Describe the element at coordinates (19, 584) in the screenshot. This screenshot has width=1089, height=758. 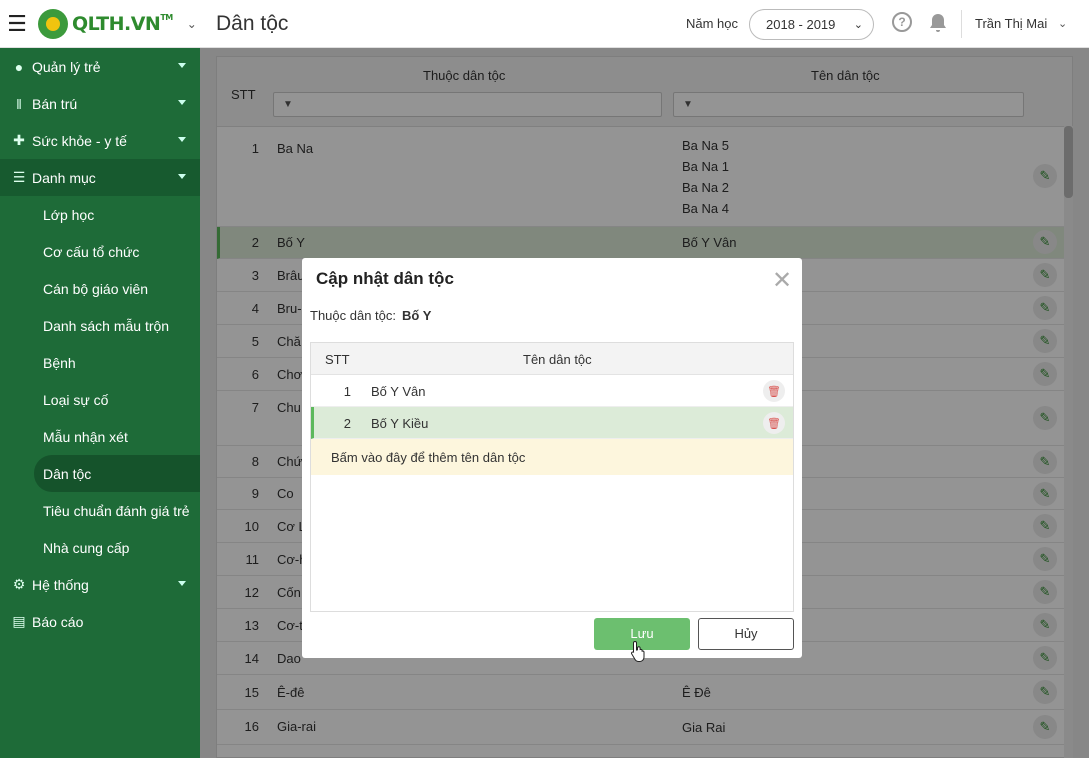
I see `gear-icon: ⚙` at that location.